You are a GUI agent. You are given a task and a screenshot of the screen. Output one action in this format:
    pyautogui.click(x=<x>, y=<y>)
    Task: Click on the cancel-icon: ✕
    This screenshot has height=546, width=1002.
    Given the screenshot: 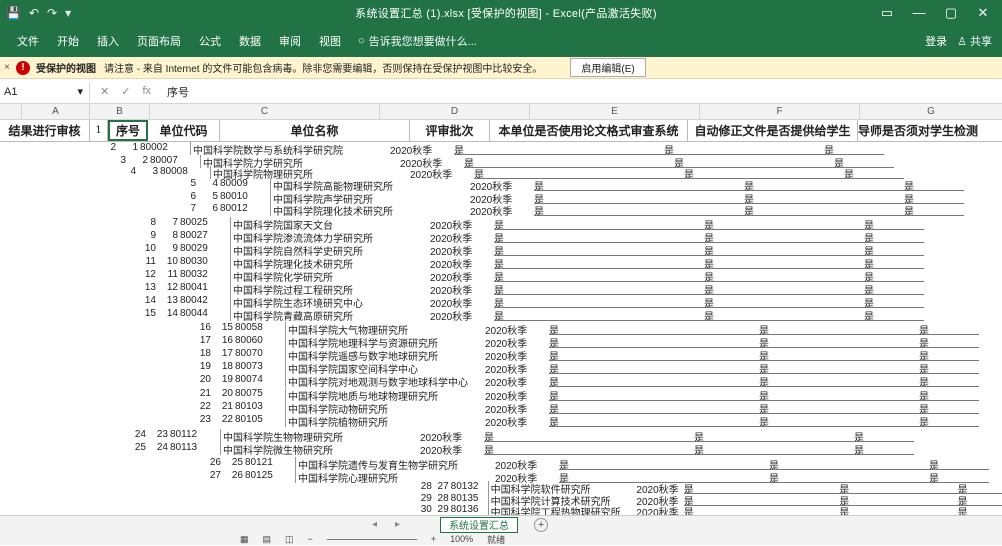 What is the action you would take?
    pyautogui.click(x=104, y=91)
    